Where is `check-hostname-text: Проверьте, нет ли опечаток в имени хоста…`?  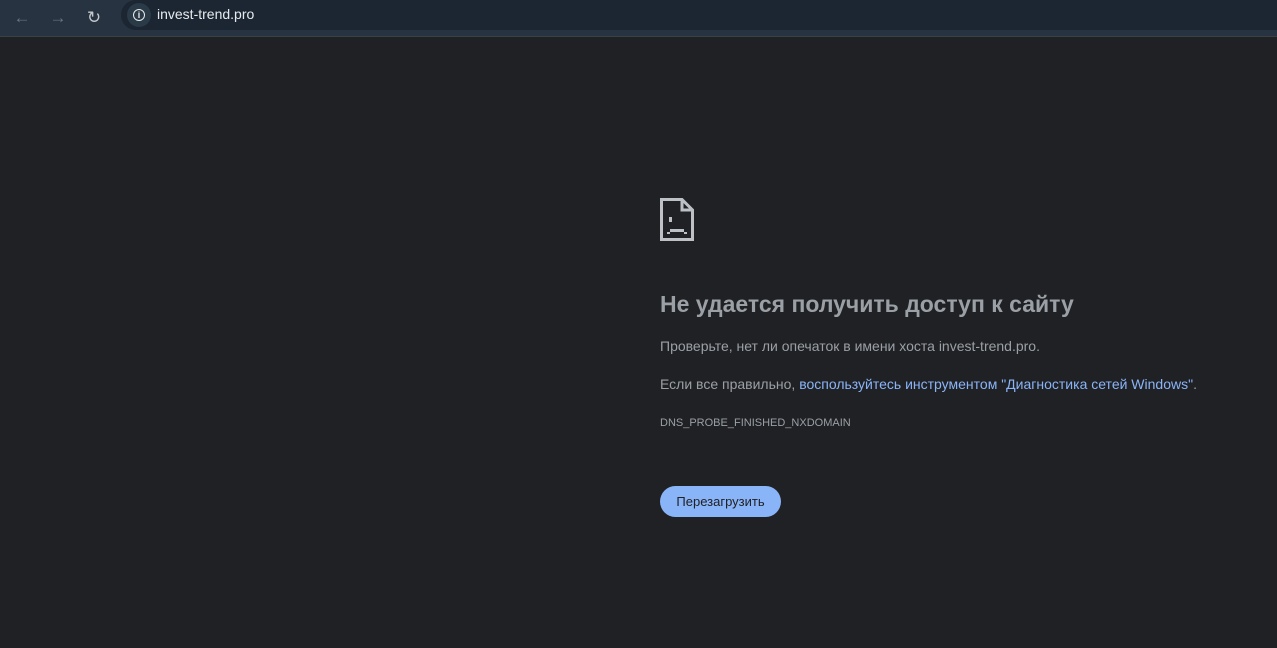 check-hostname-text: Проверьте, нет ли опечаток в имени хоста… is located at coordinates (850, 346).